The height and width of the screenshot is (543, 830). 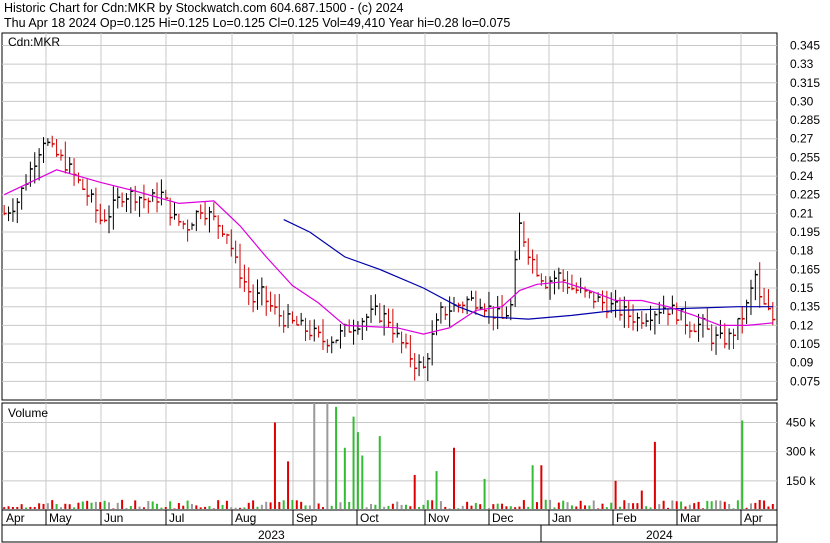 I want to click on month-label: Mar, so click(x=690, y=518).